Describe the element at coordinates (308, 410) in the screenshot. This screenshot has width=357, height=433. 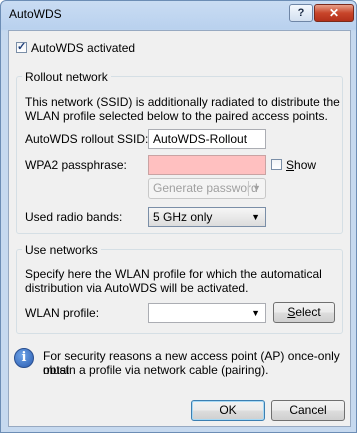
I see `cancel-button: Cancel` at that location.